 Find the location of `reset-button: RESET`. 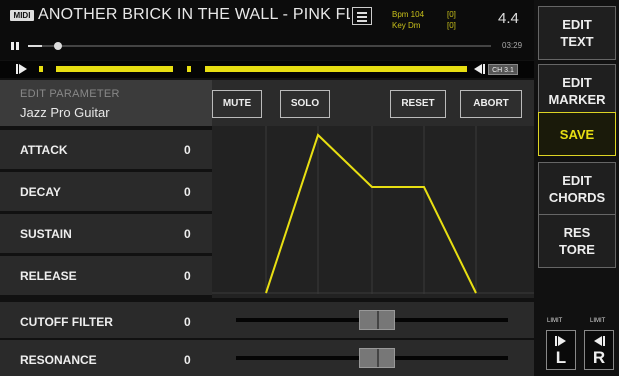

reset-button: RESET is located at coordinates (418, 104).